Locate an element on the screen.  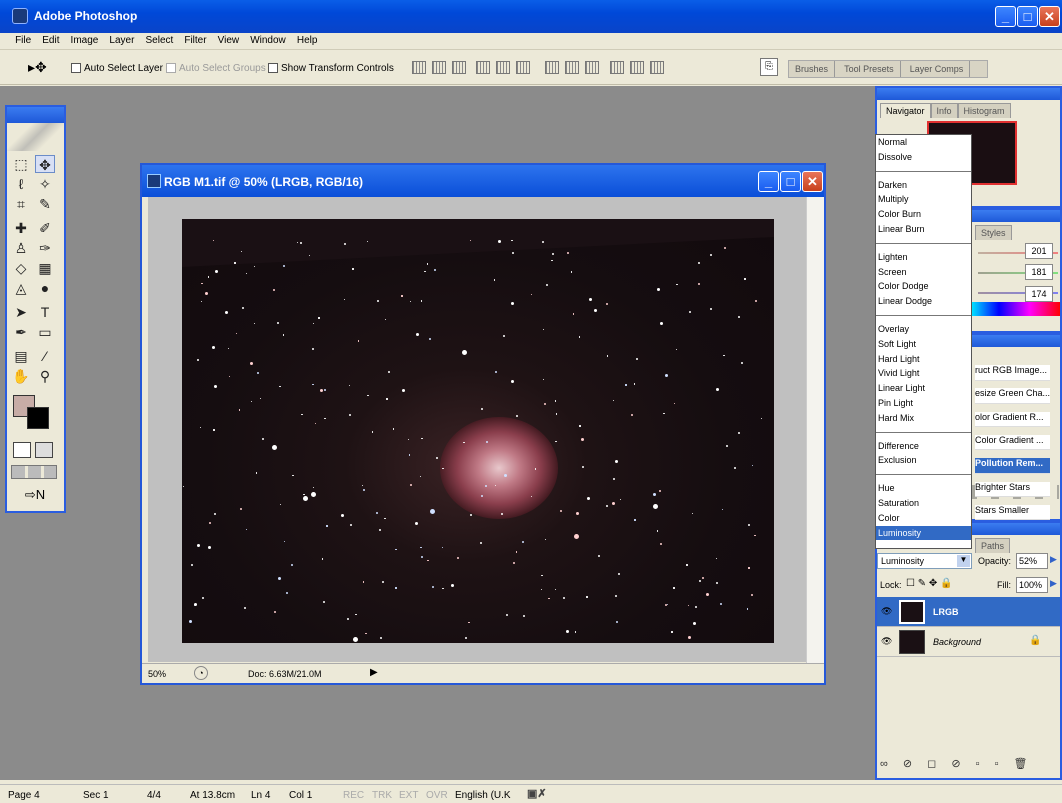
tab-navigator: Navigator is located at coordinates (905, 110).